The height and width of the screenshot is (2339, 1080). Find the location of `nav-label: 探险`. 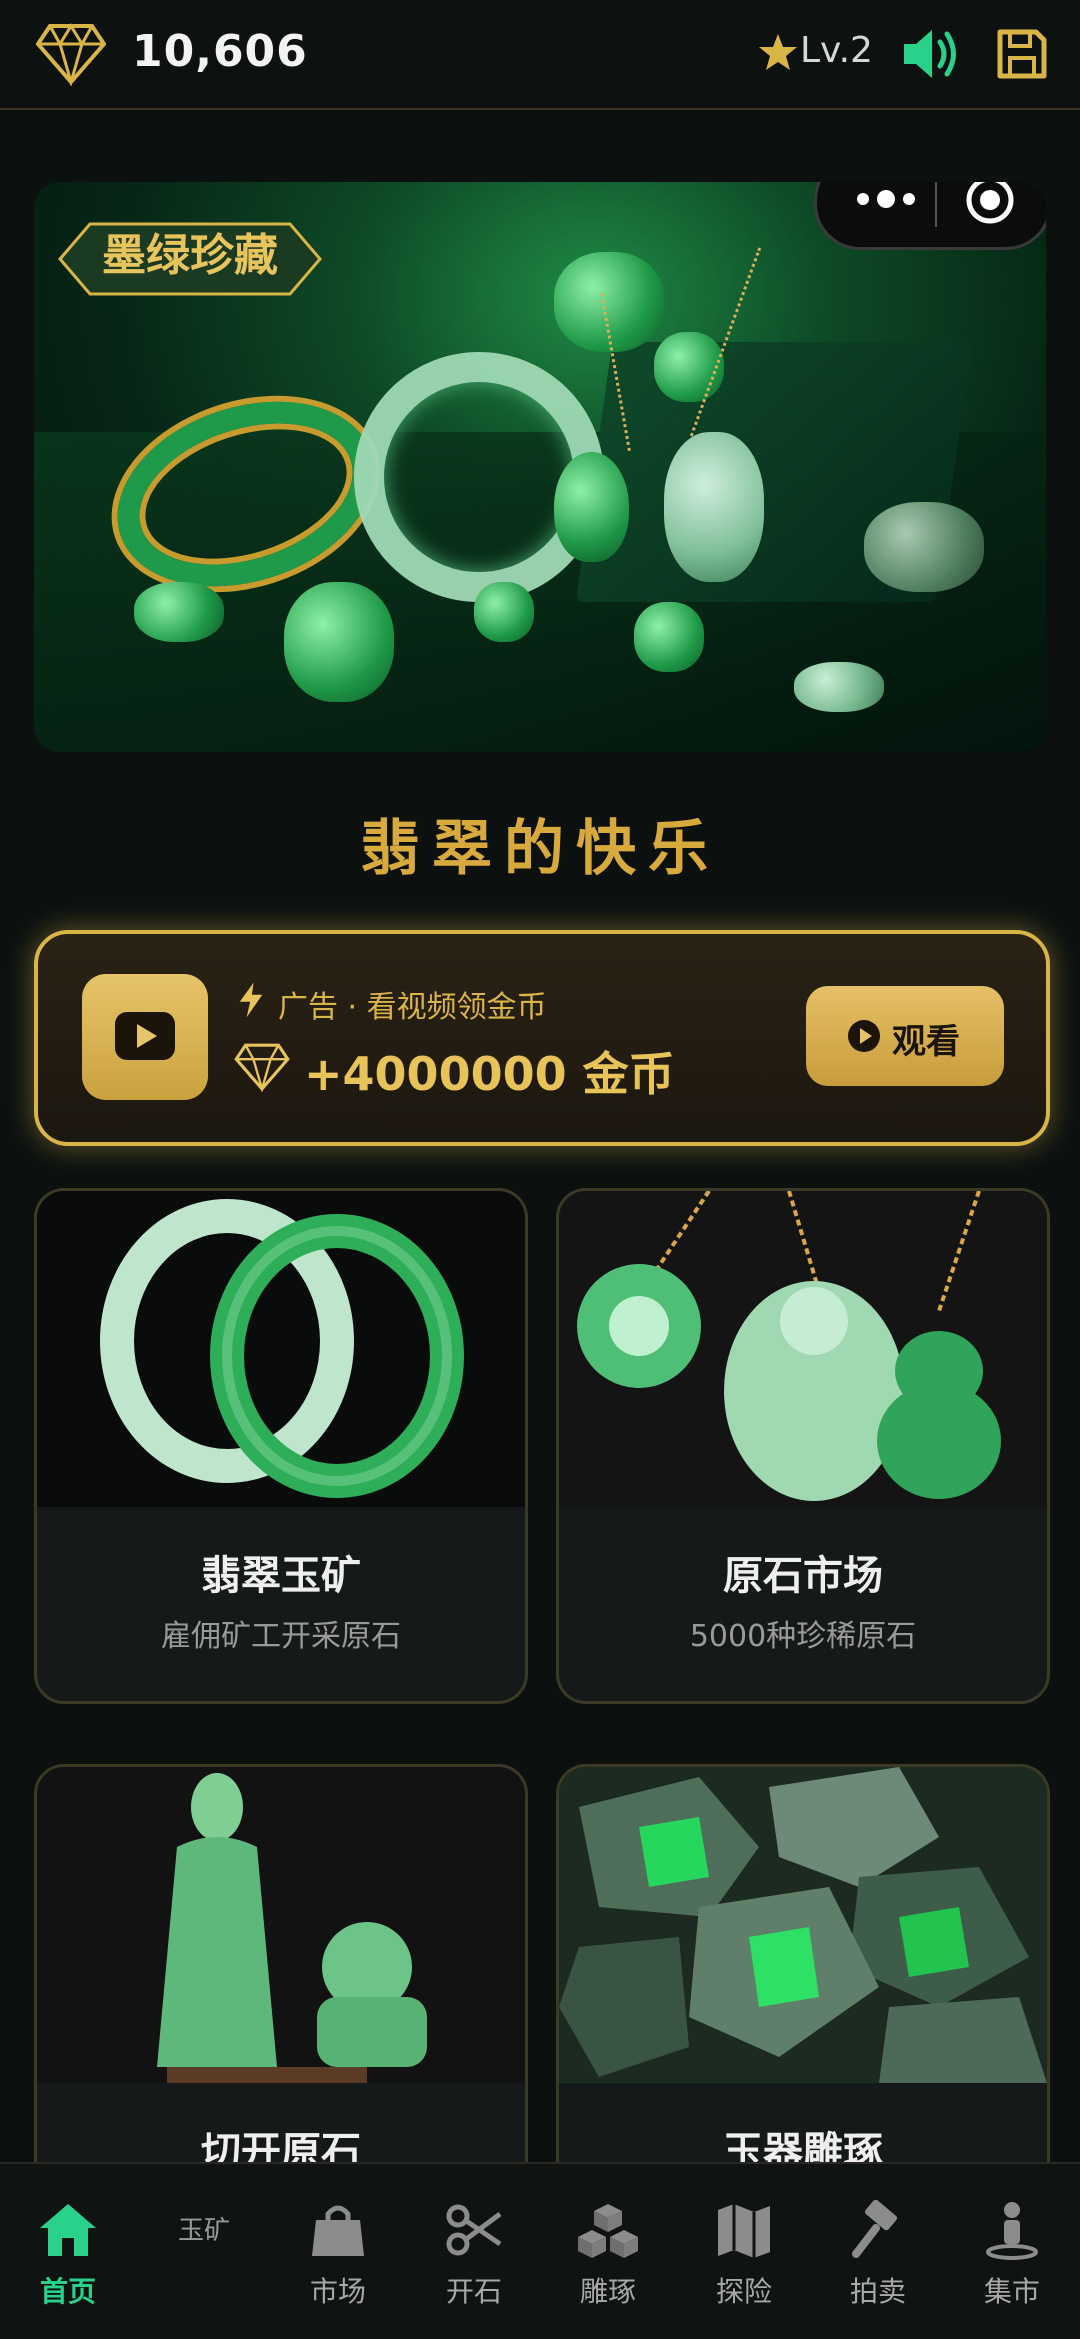

nav-label: 探险 is located at coordinates (743, 2291).